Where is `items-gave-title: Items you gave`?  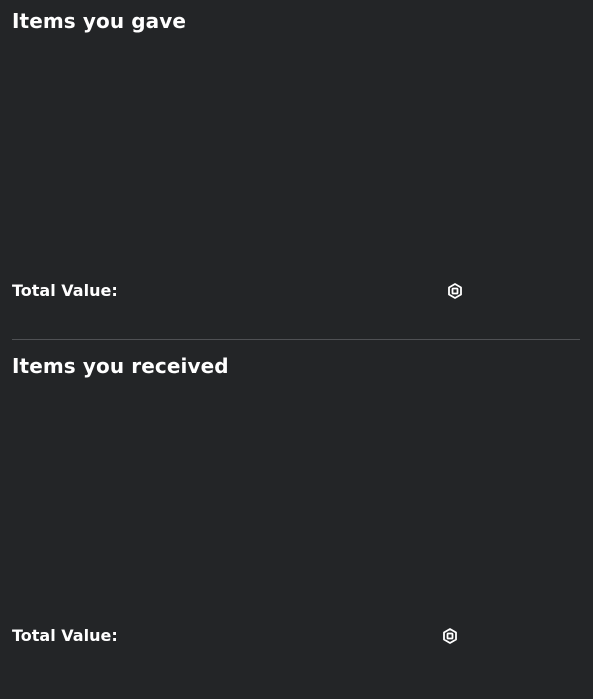
items-gave-title: Items you gave is located at coordinates (99, 21).